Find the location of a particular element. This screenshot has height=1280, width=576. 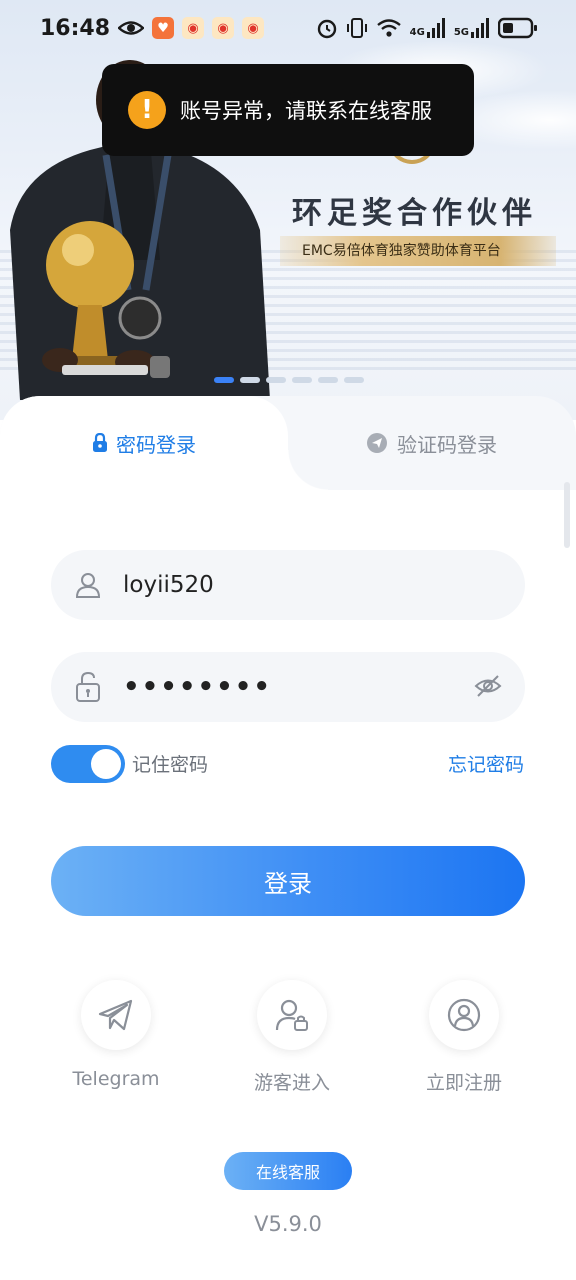

login-tabs: 密码登录 验证码登录 is located at coordinates (288, 443).